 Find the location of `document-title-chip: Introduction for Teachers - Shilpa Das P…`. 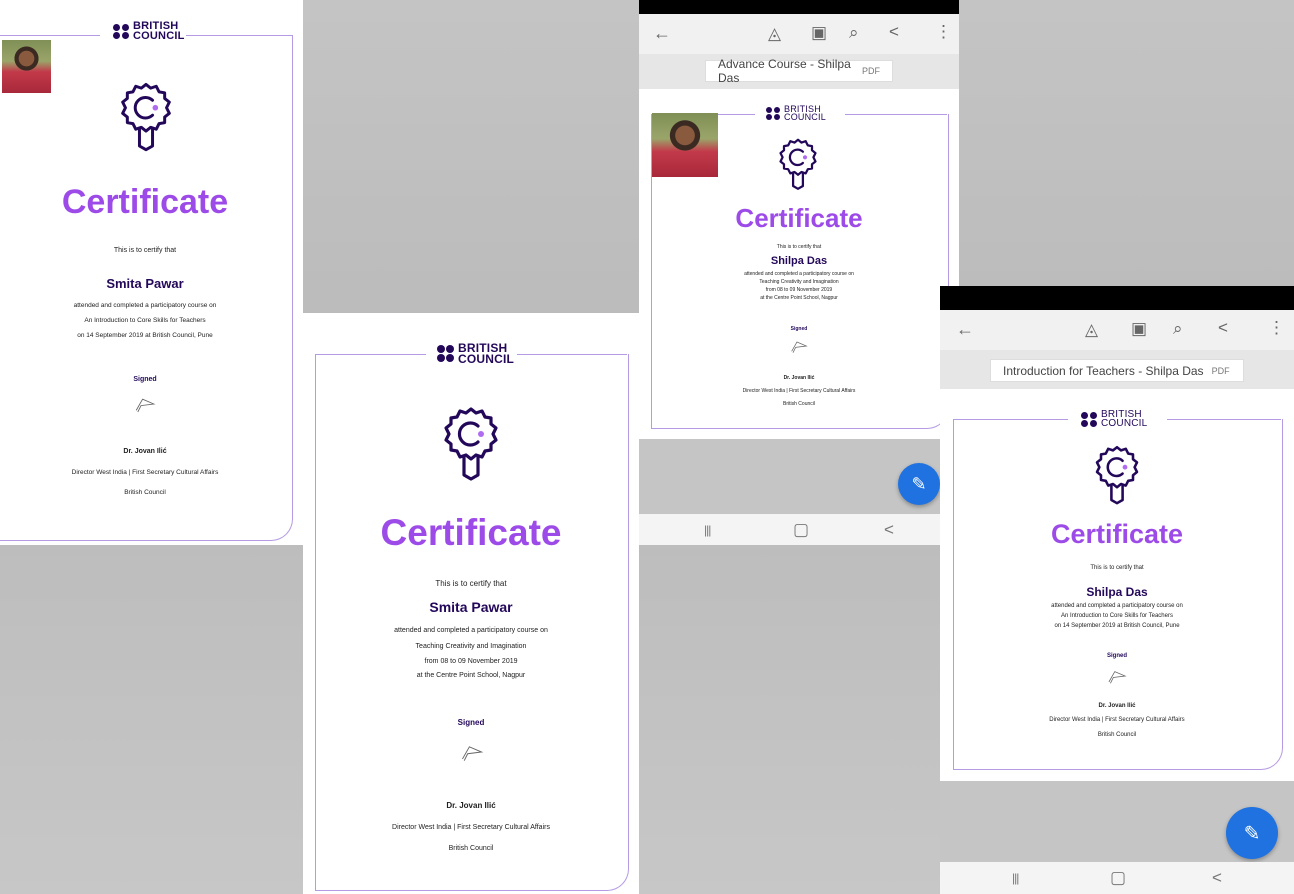

document-title-chip: Introduction for Teachers - Shilpa Das P… is located at coordinates (1117, 370).